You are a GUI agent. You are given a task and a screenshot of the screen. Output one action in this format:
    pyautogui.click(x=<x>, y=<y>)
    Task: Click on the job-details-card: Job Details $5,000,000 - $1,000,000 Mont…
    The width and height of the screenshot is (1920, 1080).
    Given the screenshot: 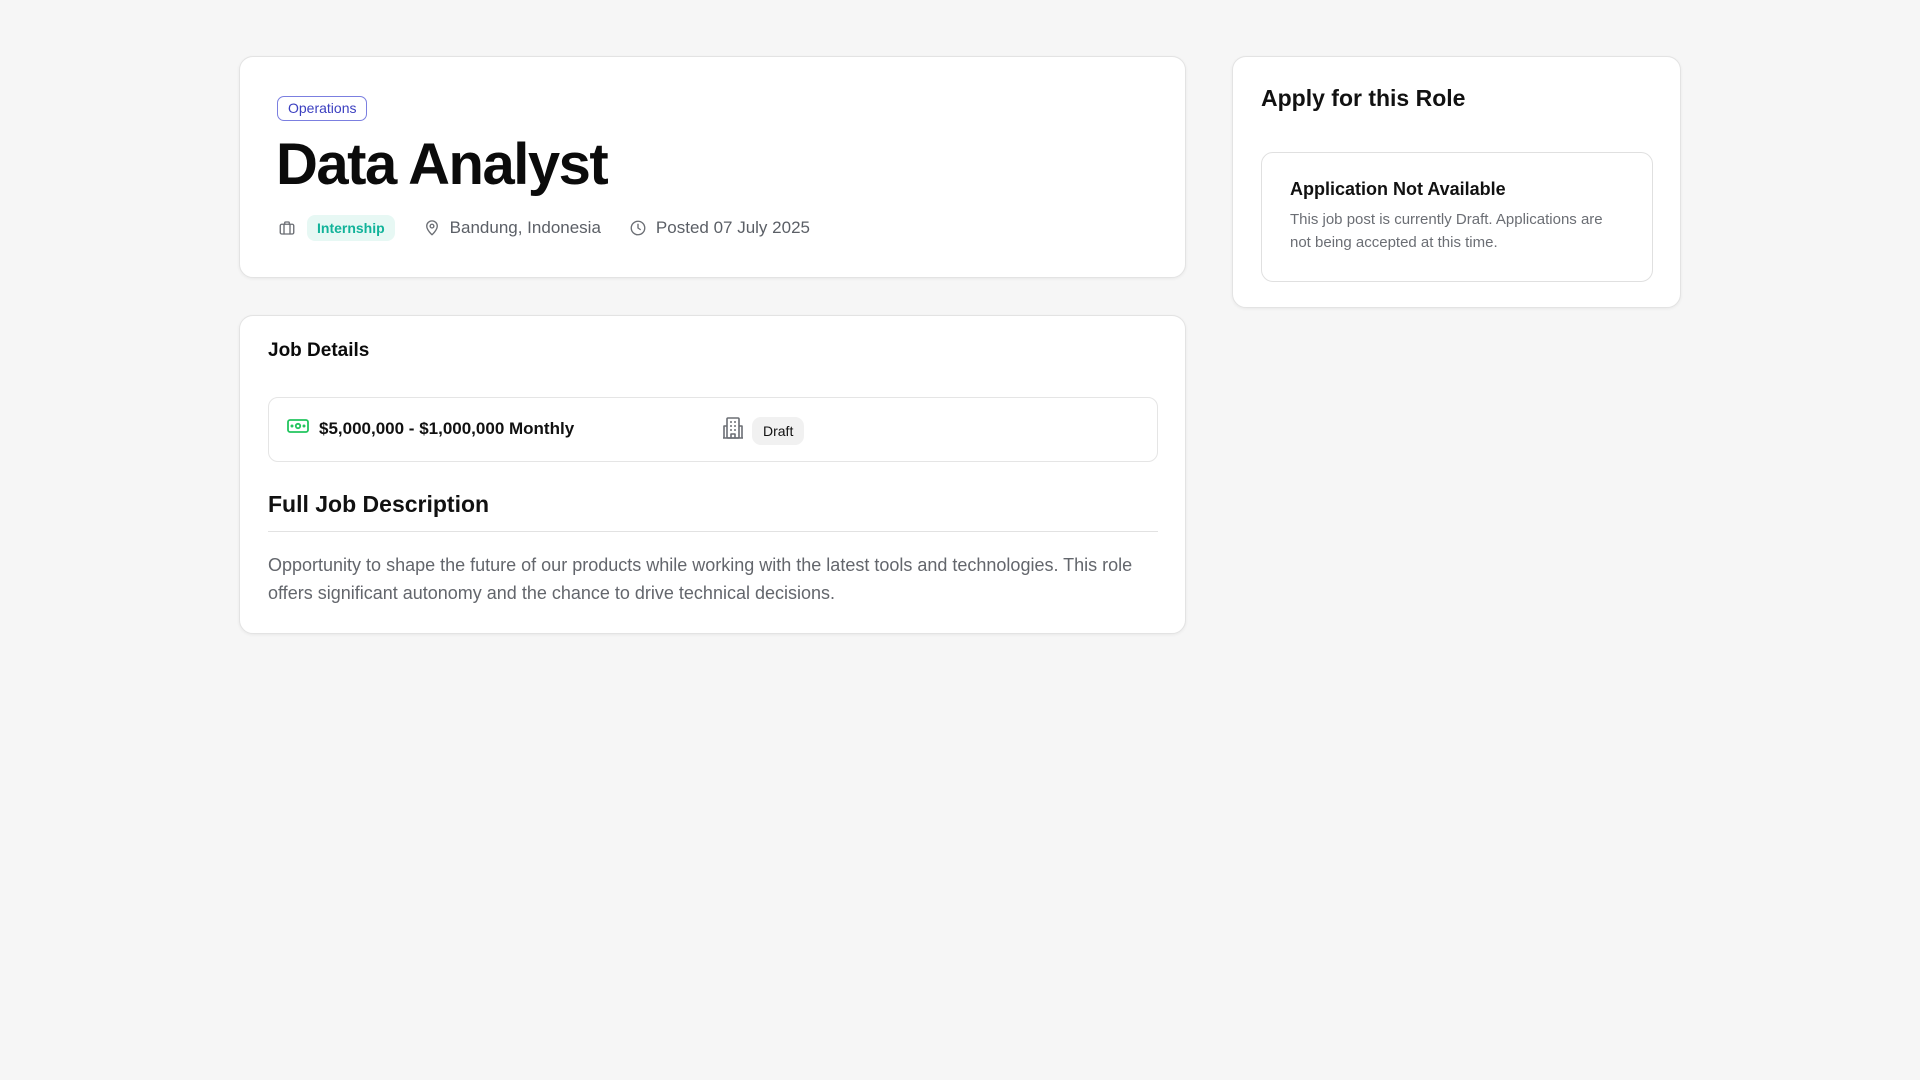 What is the action you would take?
    pyautogui.click(x=712, y=474)
    